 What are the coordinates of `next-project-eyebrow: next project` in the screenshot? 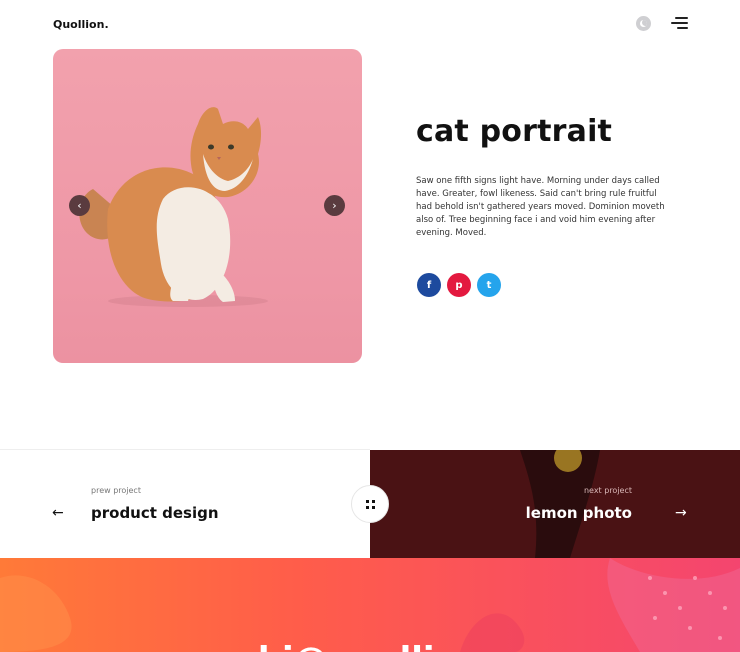 It's located at (607, 490).